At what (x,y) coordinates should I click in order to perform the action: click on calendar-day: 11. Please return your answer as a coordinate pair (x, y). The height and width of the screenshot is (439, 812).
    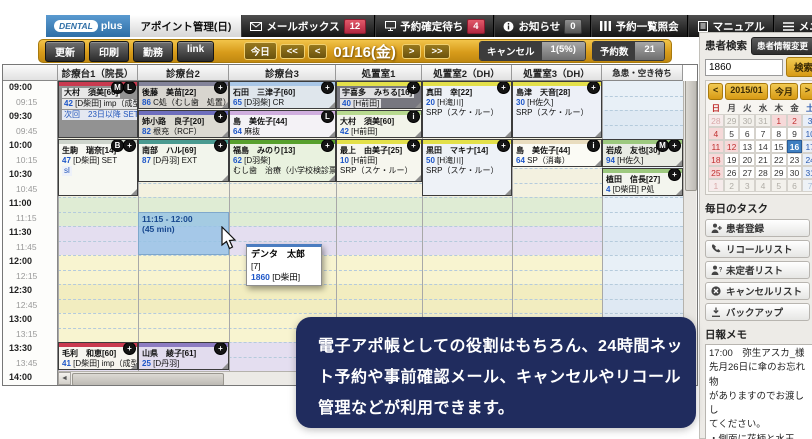
    Looking at the image, I should click on (716, 146).